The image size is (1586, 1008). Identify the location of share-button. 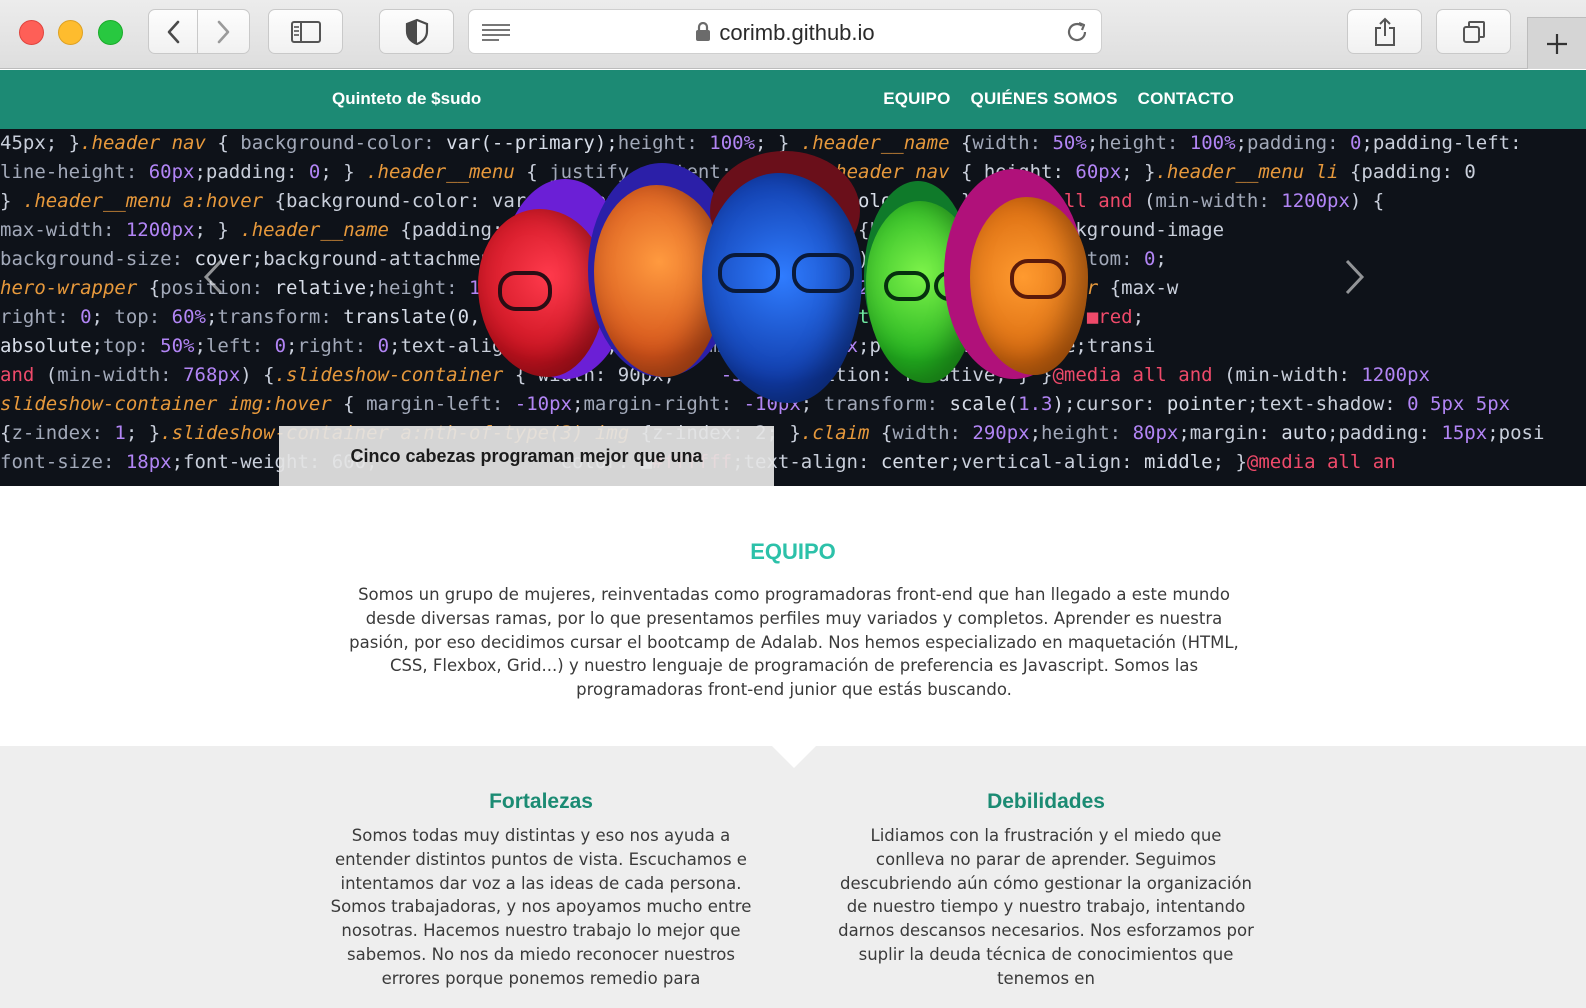
(1384, 31).